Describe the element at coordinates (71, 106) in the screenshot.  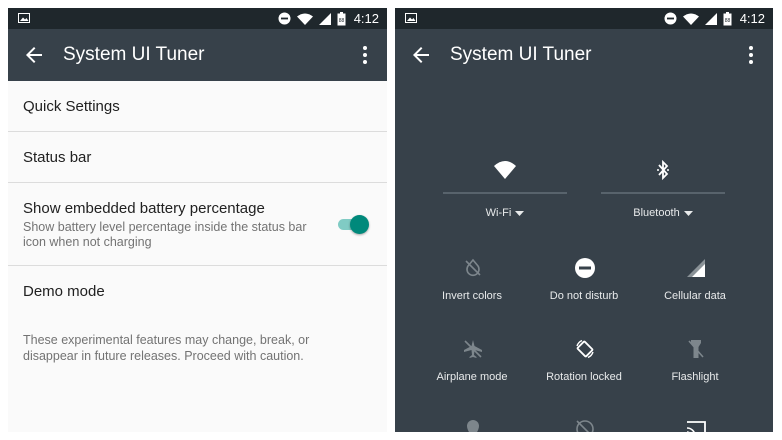
I see `settings-item-label: Quick Settings` at that location.